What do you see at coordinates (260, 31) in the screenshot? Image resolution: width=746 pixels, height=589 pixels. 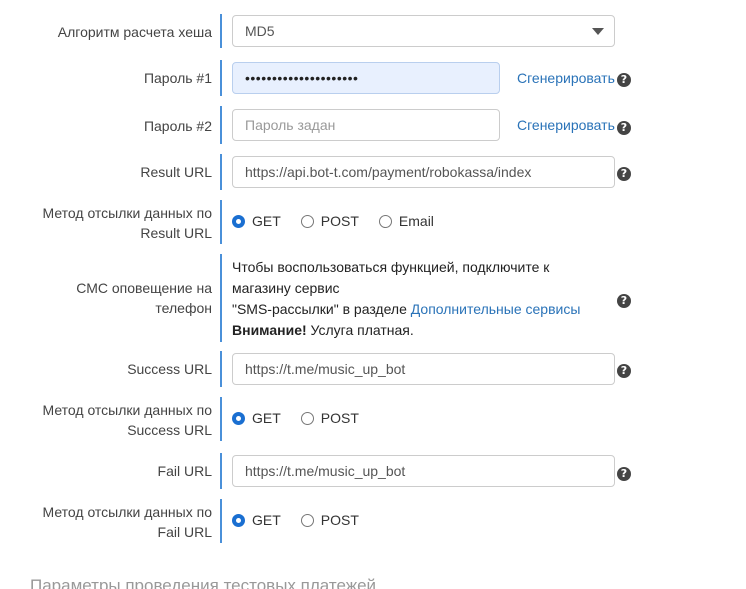 I see `hash-algorithm-value: MD5` at bounding box center [260, 31].